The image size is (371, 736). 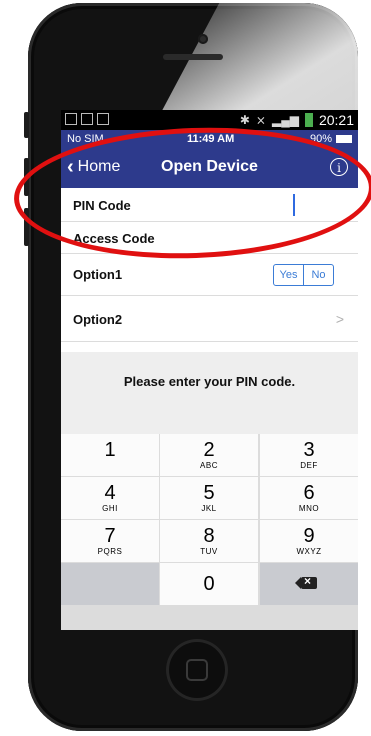 What do you see at coordinates (260, 120) in the screenshot?
I see `mute-icon: ⨯` at bounding box center [260, 120].